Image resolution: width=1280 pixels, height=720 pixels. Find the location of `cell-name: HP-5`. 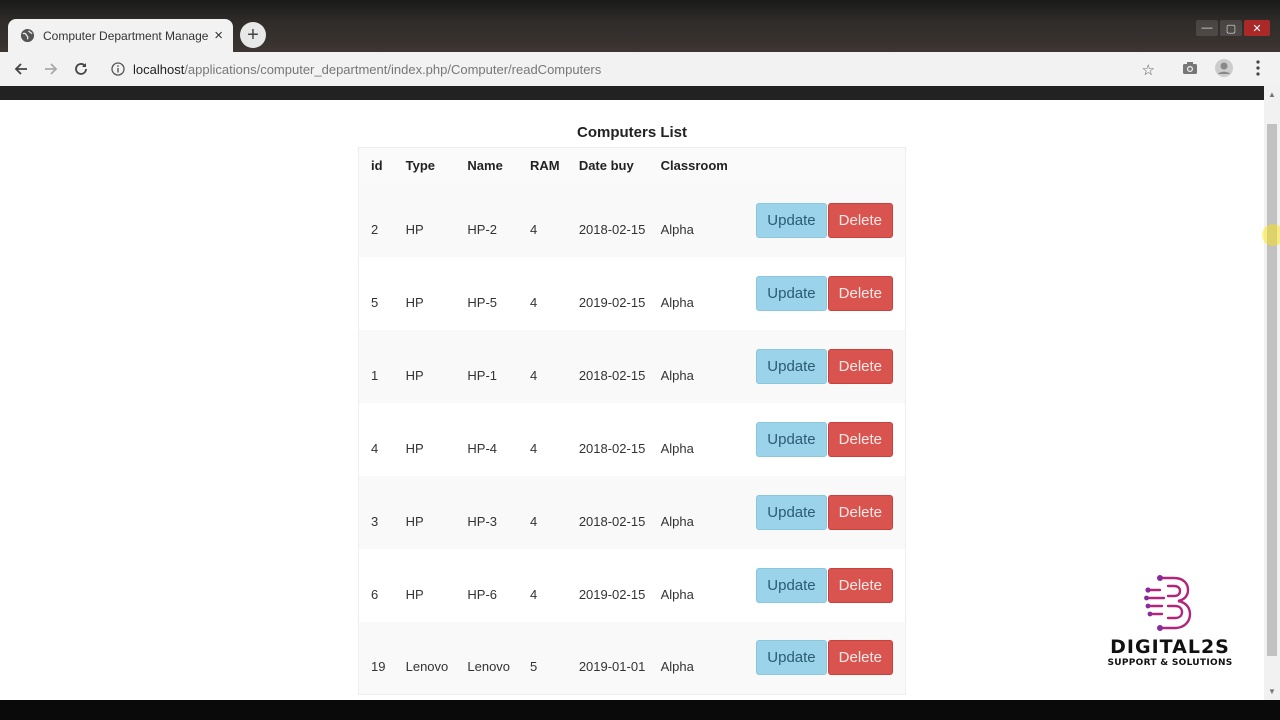

cell-name: HP-5 is located at coordinates (482, 302).